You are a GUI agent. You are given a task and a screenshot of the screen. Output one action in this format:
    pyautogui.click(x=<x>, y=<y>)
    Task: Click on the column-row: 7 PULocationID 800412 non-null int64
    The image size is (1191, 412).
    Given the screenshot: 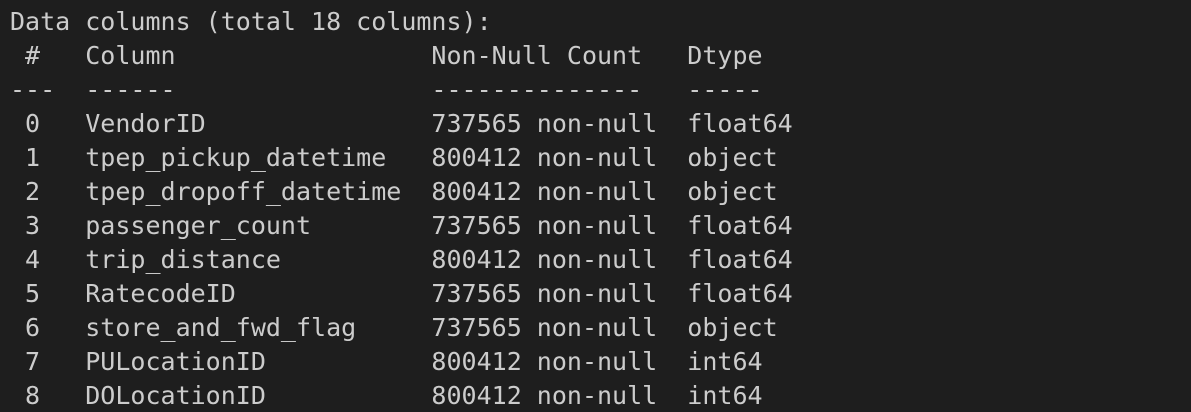 What is the action you would take?
    pyautogui.click(x=401, y=361)
    